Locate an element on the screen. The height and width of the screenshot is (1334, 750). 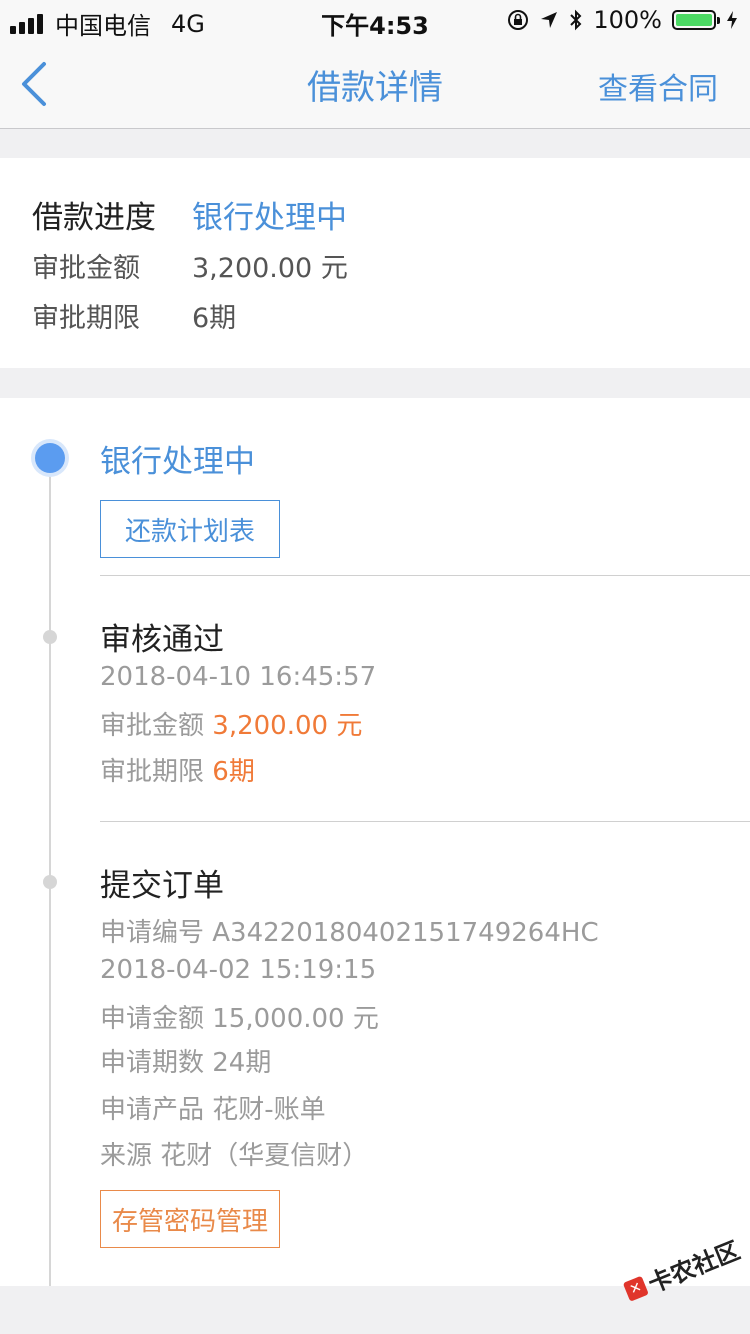
amount-value: 3,200.00 元 is located at coordinates (270, 268).